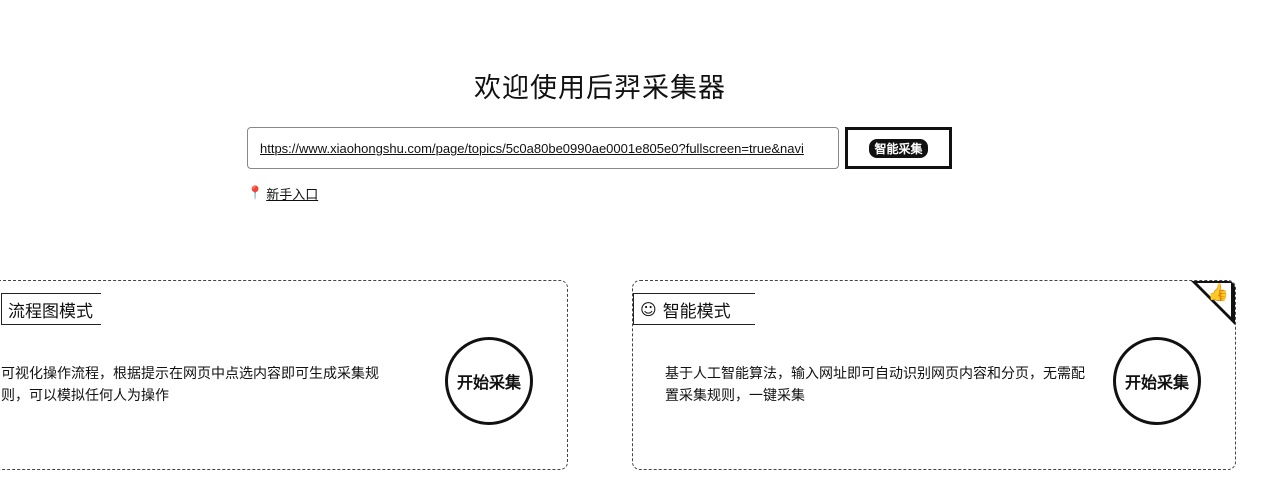  What do you see at coordinates (1218, 293) in the screenshot?
I see `thumbs-up-icon: 👍` at bounding box center [1218, 293].